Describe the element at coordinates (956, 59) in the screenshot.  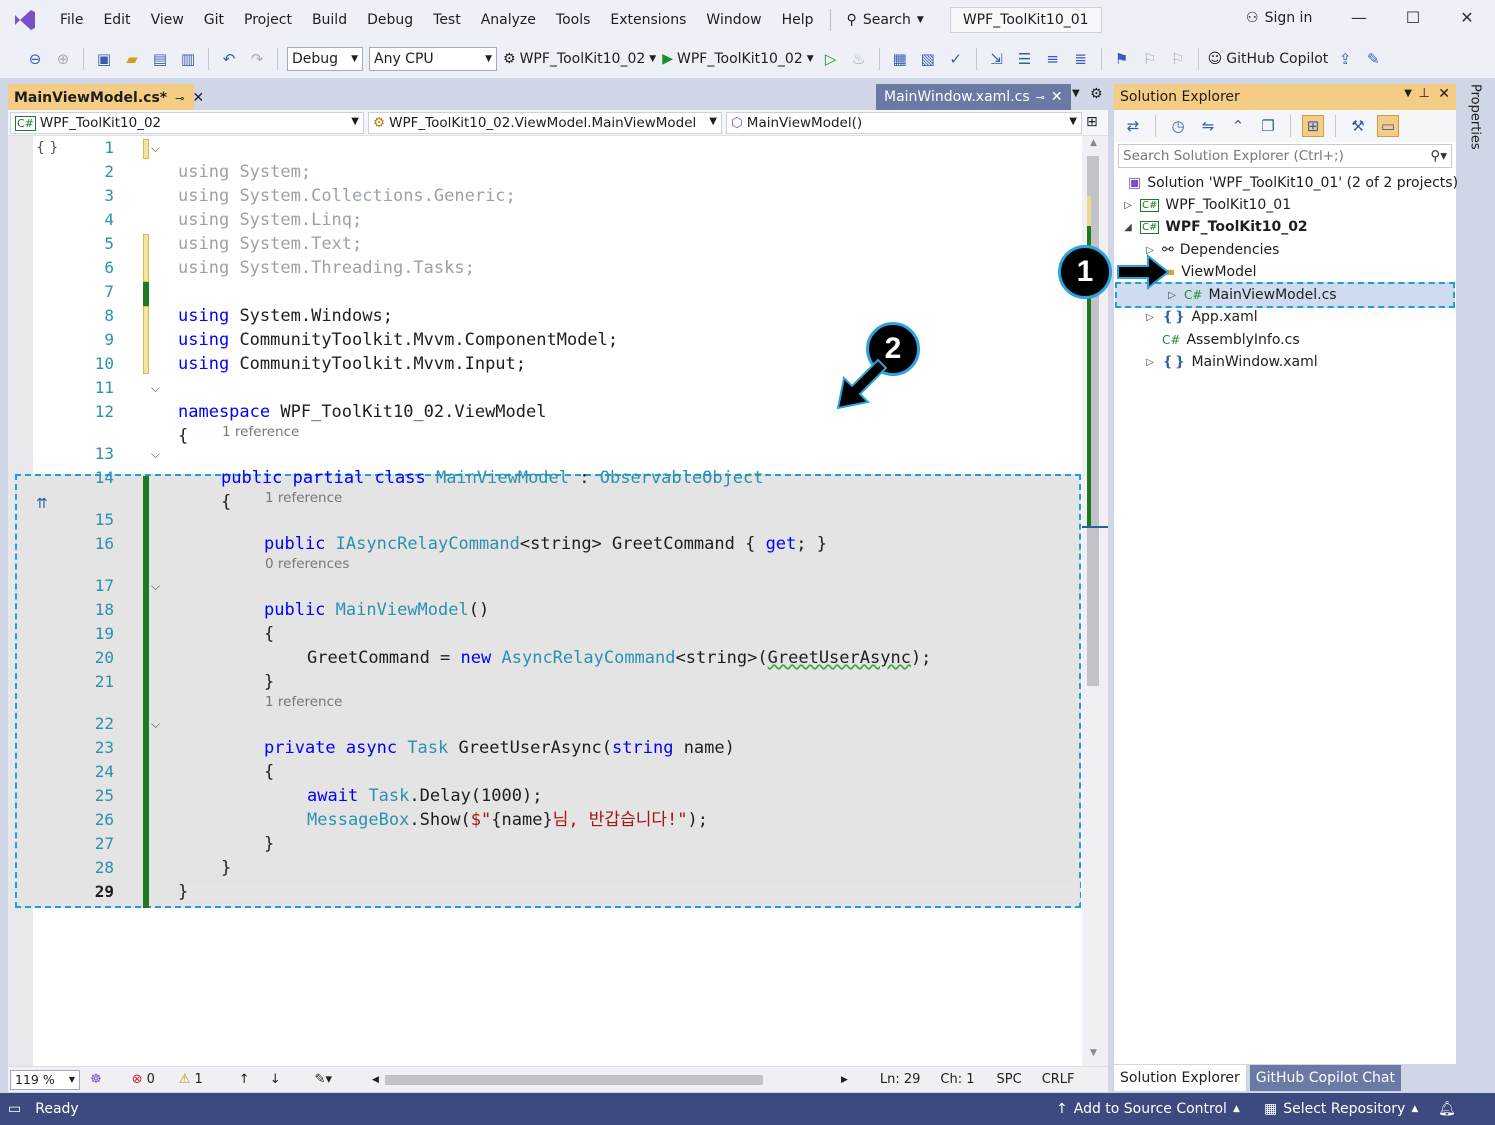
I see `spellcheck-icon: ✓` at that location.